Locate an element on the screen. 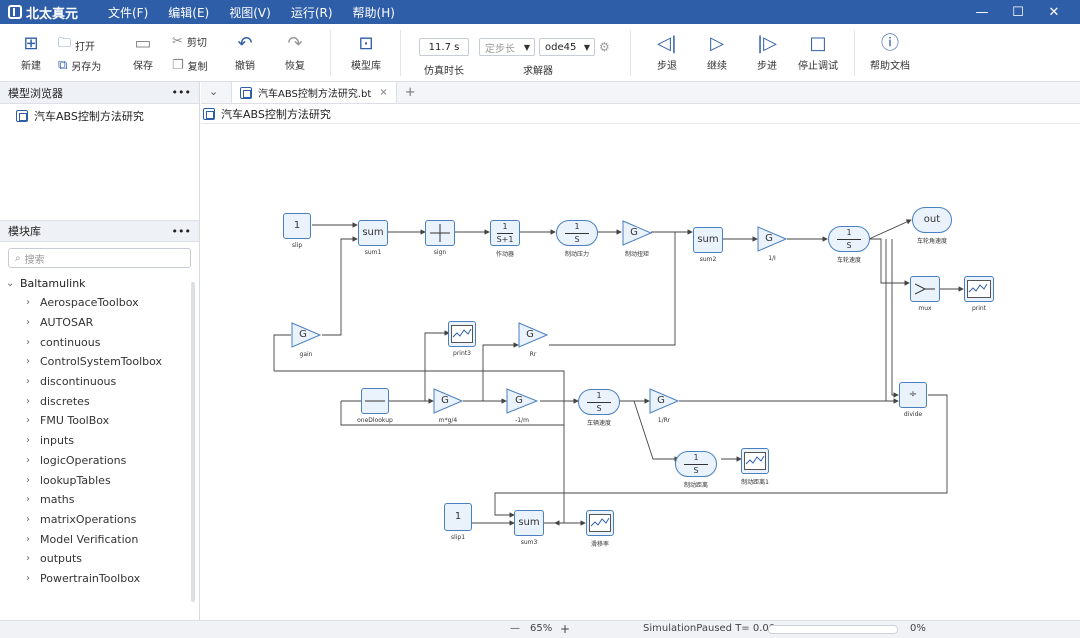  model-browser-menu-icon: ••• is located at coordinates (181, 92).